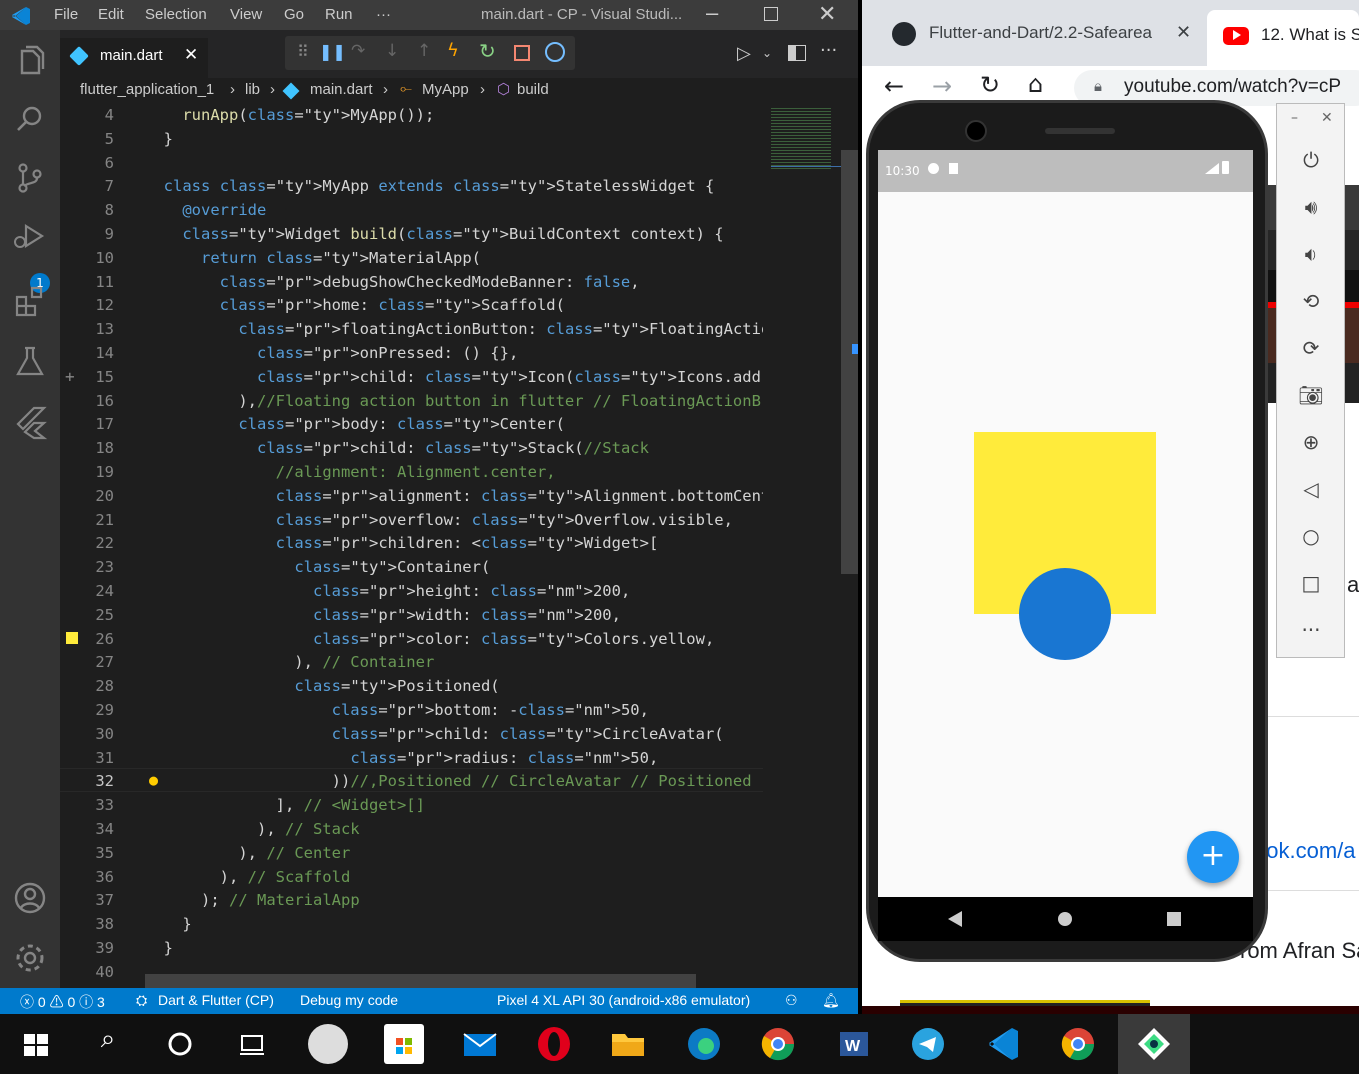 The image size is (1359, 1074). What do you see at coordinates (66, 14) in the screenshot?
I see `menu-file: File` at bounding box center [66, 14].